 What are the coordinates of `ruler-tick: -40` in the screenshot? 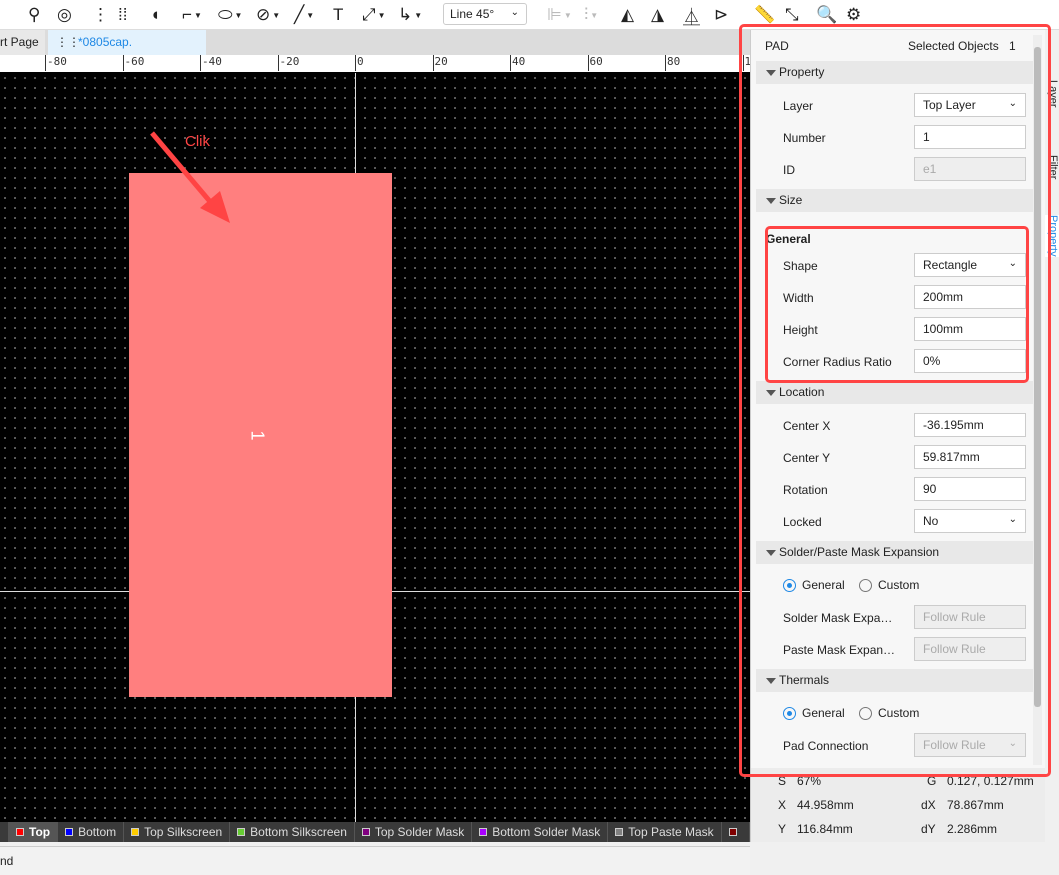 It's located at (211, 63).